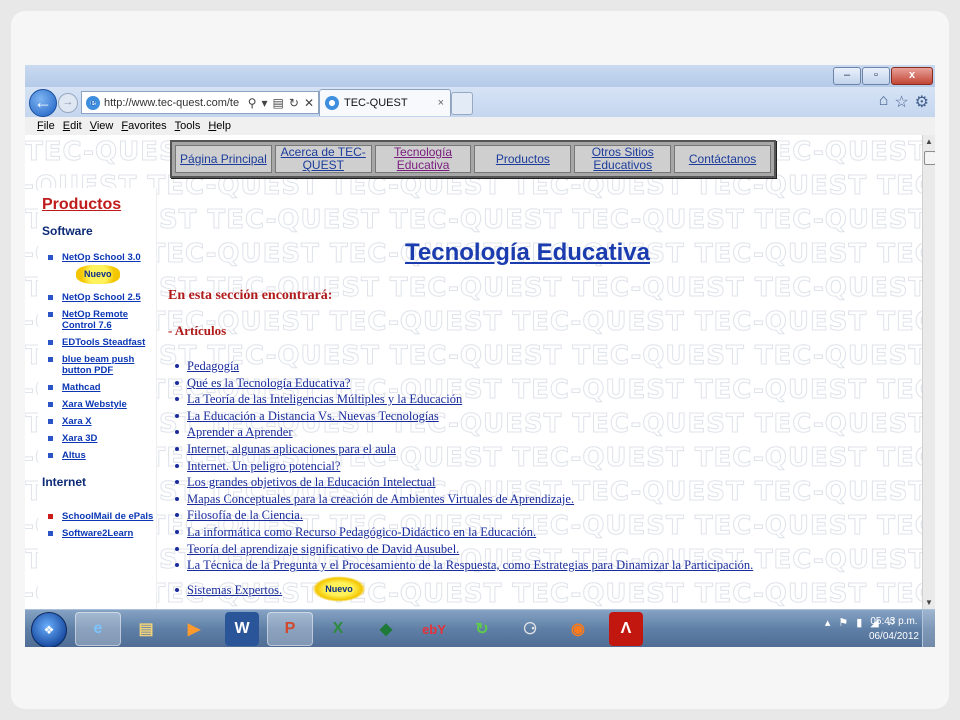 This screenshot has height=720, width=960. I want to click on vertical-scrollbar: ▲ ▼, so click(928, 372).